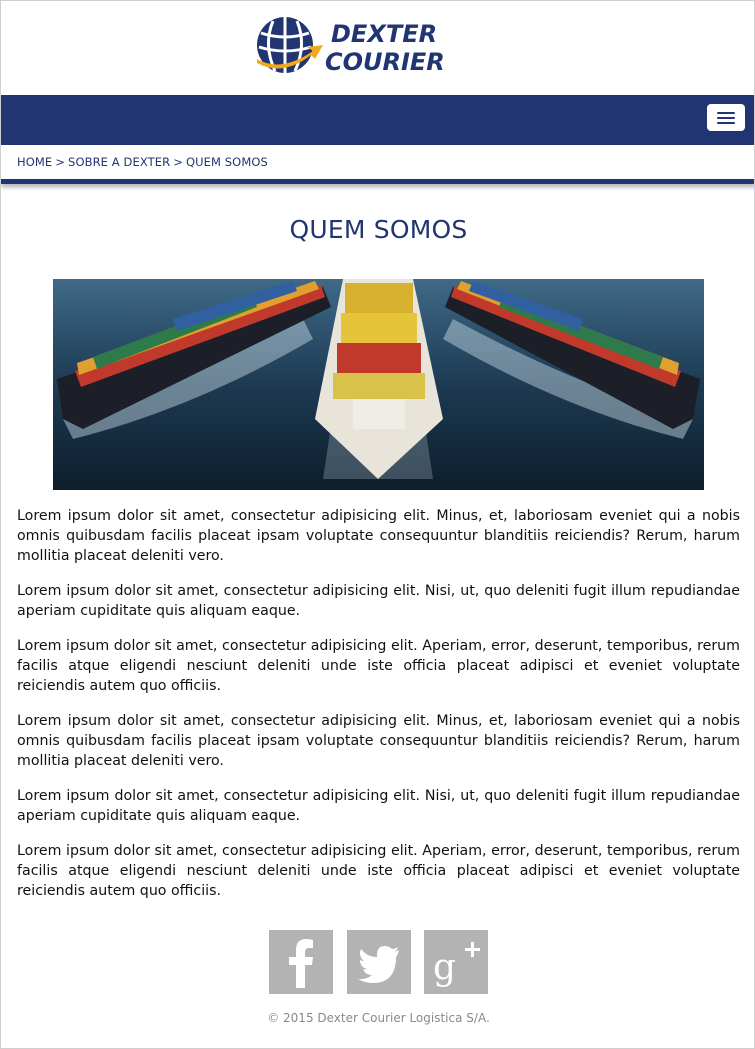 The height and width of the screenshot is (1049, 755). What do you see at coordinates (384, 34) in the screenshot?
I see `svg-text: DEXTER` at bounding box center [384, 34].